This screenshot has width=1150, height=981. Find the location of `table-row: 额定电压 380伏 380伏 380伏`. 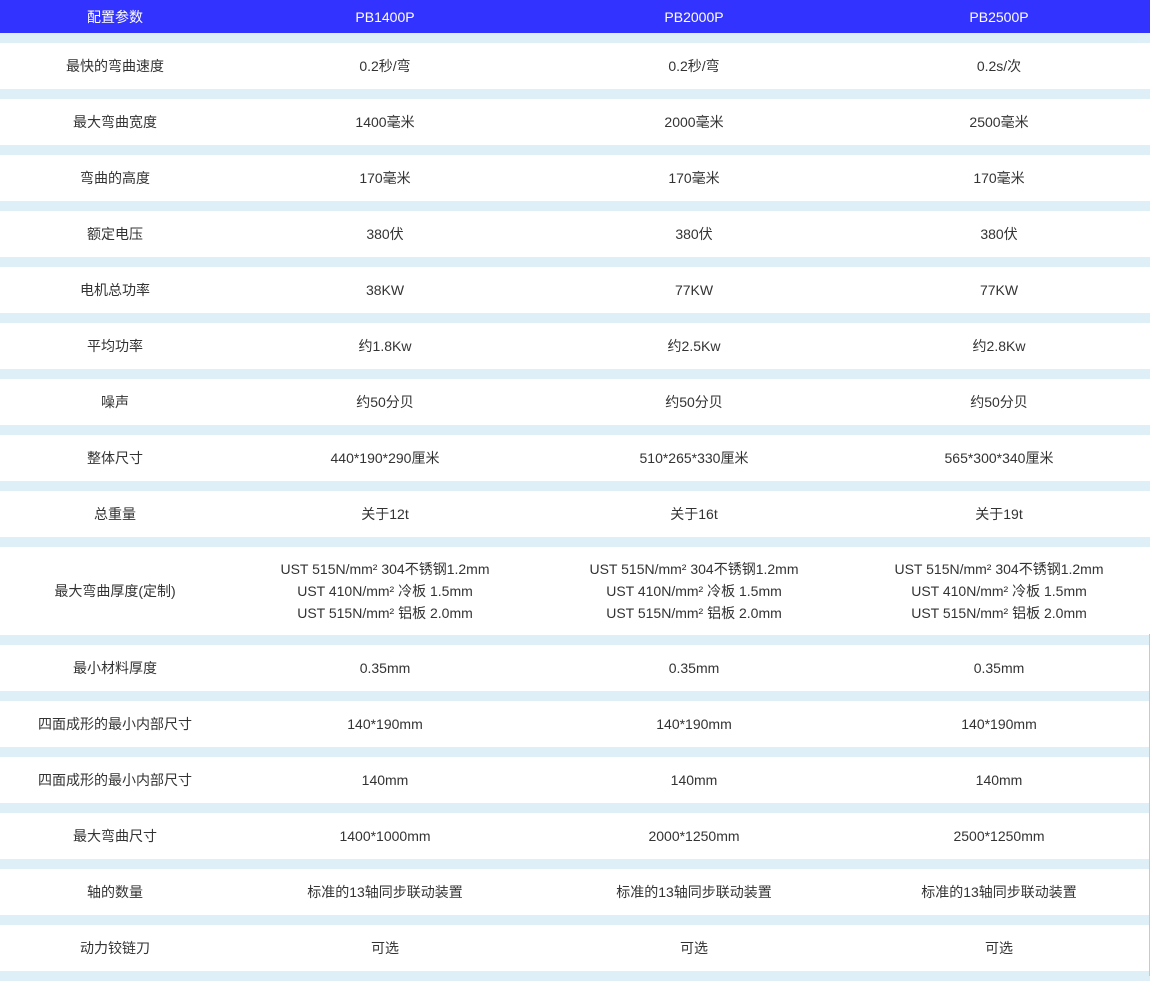

table-row: 额定电压 380伏 380伏 380伏 is located at coordinates (575, 234).